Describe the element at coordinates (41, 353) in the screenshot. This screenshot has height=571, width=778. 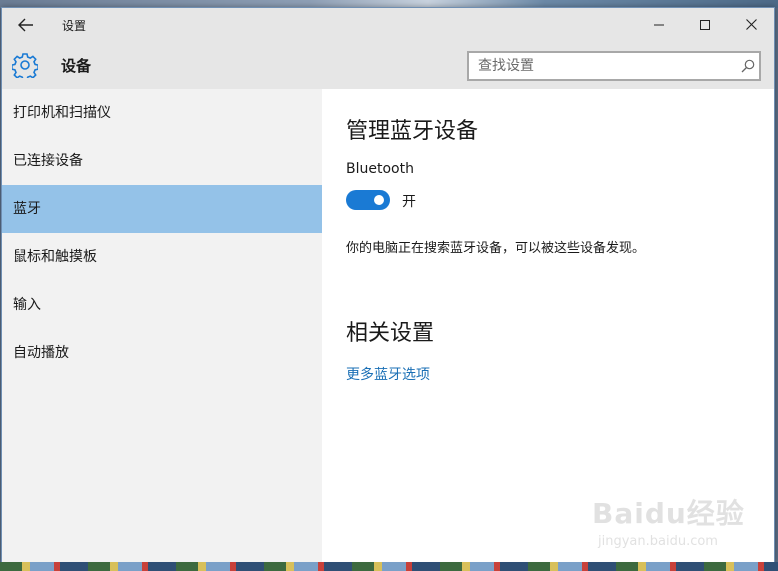
I see `sidebar-item-label: 自动播放` at that location.